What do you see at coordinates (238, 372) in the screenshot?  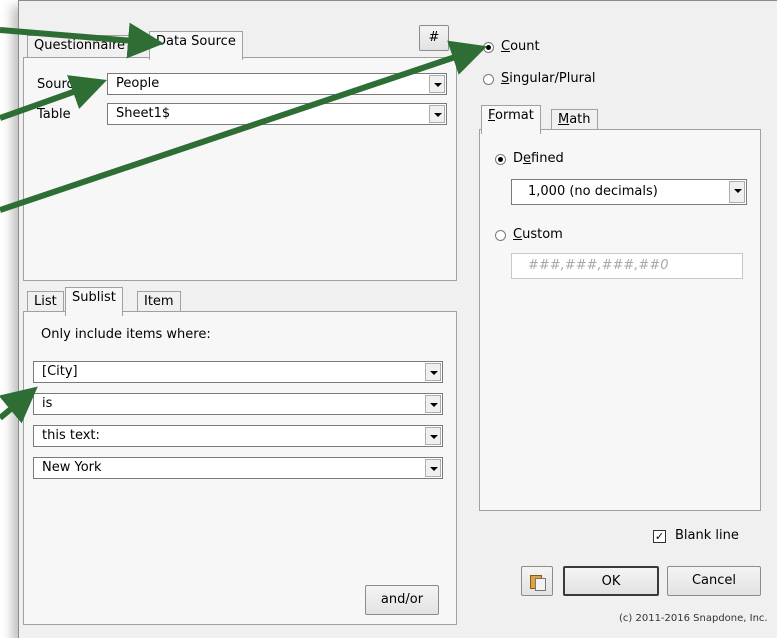 I see `field-dropdown: [City]` at bounding box center [238, 372].